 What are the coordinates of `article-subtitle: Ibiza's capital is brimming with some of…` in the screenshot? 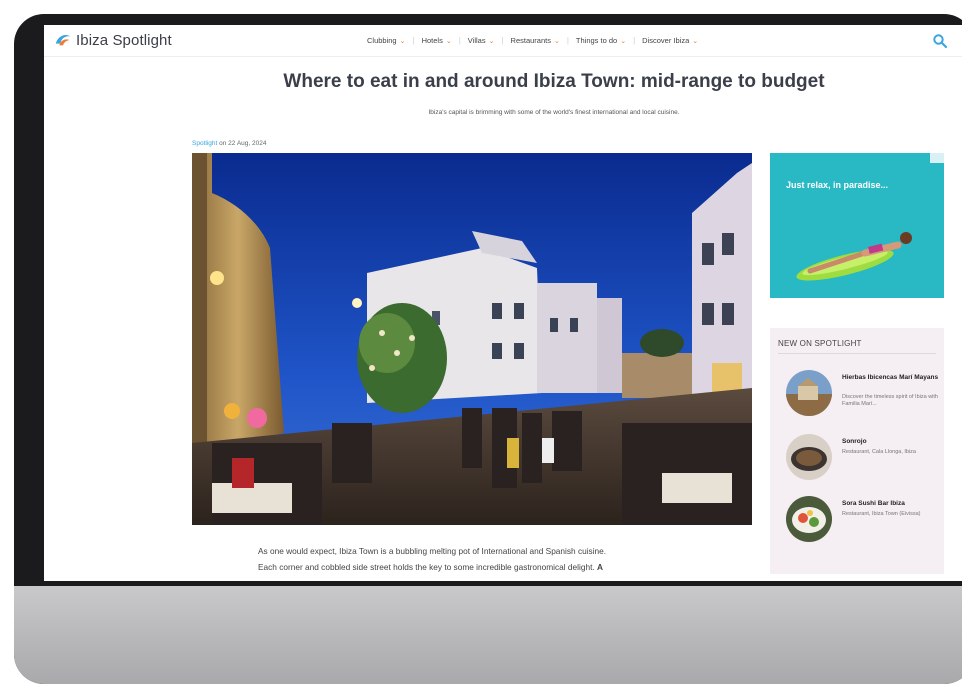 It's located at (554, 112).